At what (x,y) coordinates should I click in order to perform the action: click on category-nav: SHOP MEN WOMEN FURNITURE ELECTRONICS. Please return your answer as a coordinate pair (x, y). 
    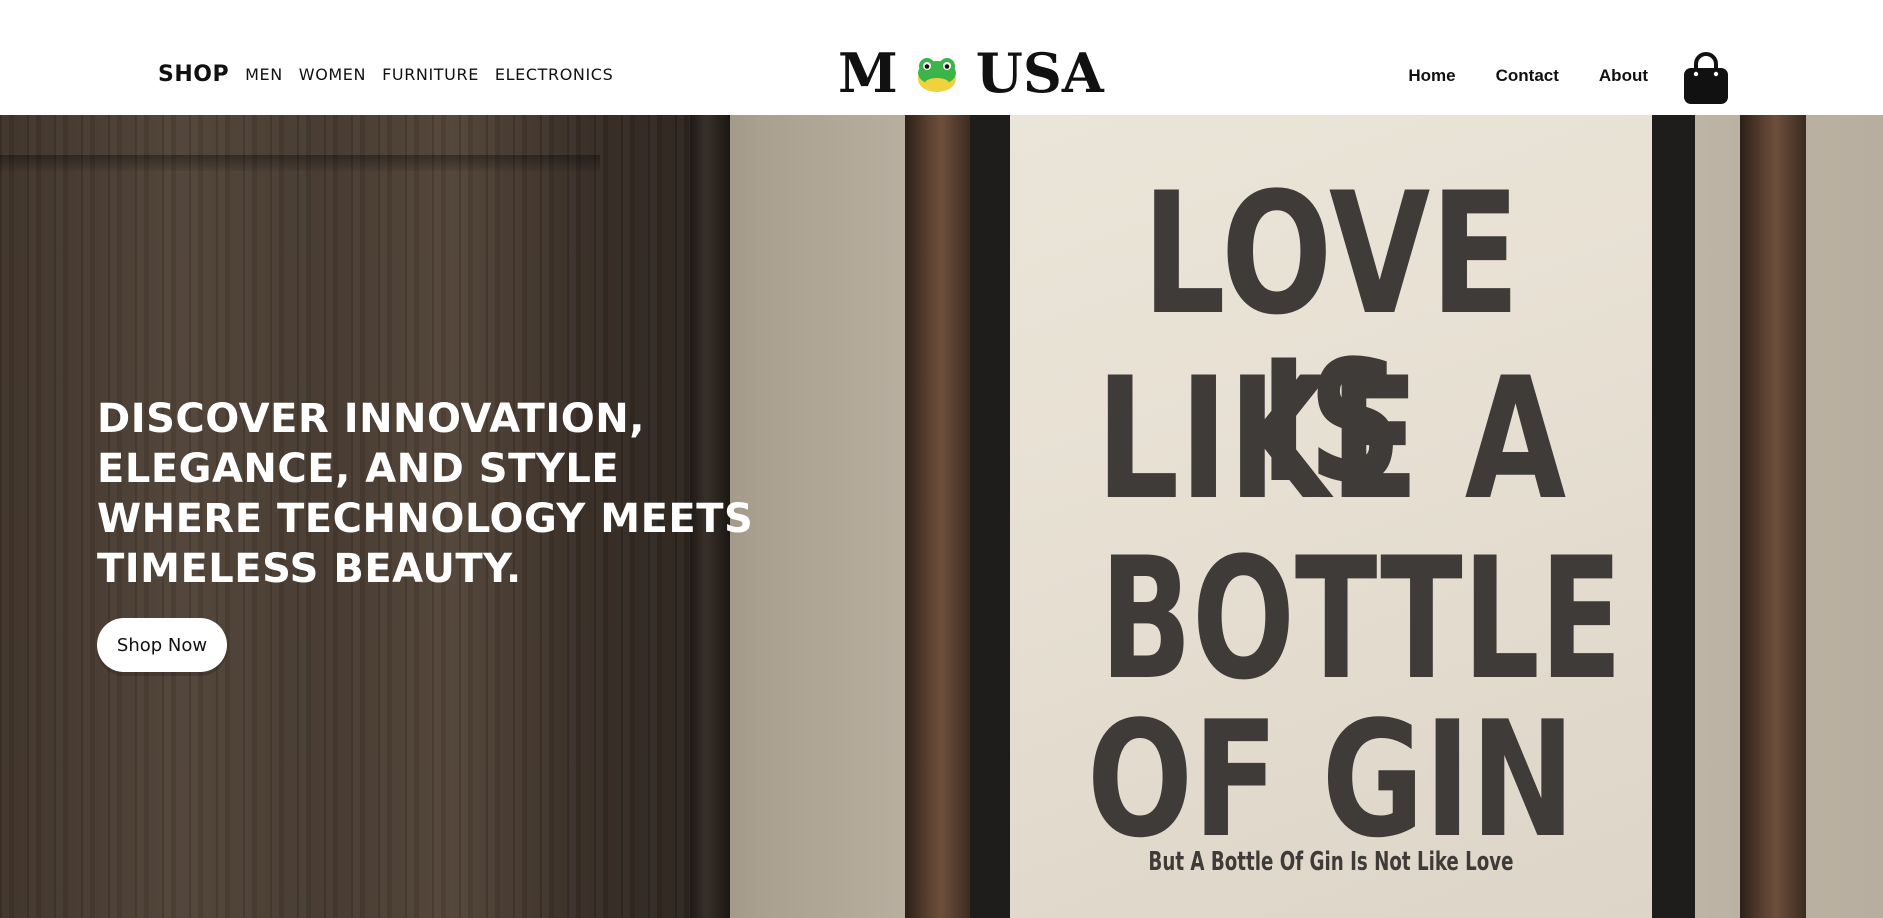
    Looking at the image, I should click on (385, 74).